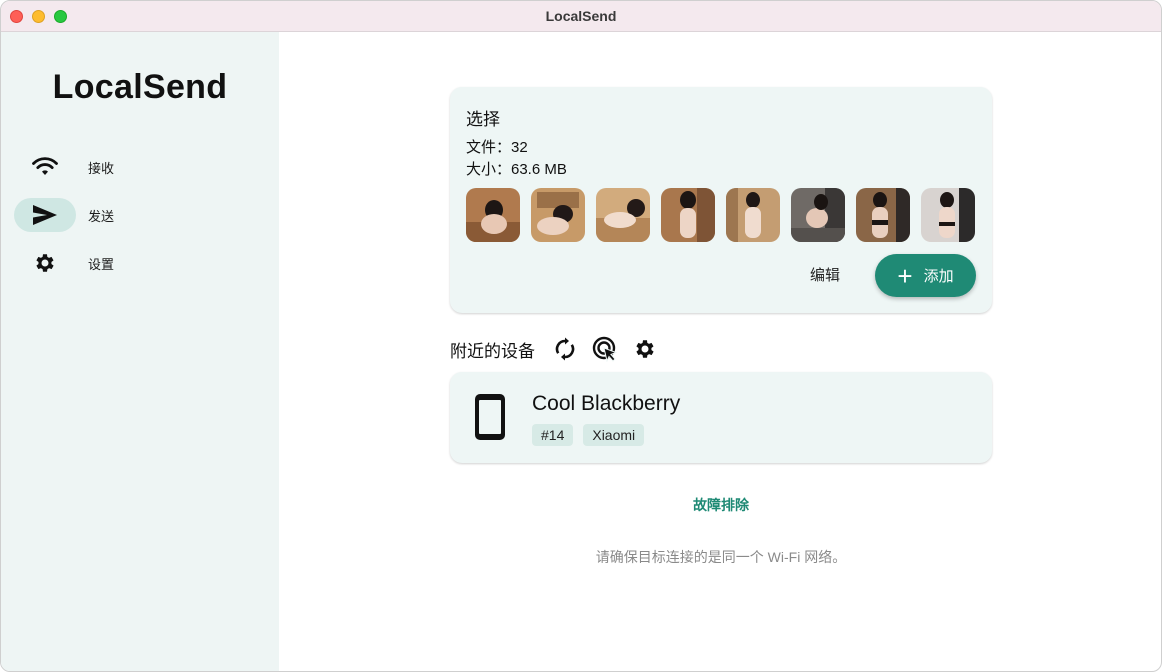 This screenshot has height=672, width=1162. Describe the element at coordinates (101, 168) in the screenshot. I see `sidebar-item-label: 接收` at that location.